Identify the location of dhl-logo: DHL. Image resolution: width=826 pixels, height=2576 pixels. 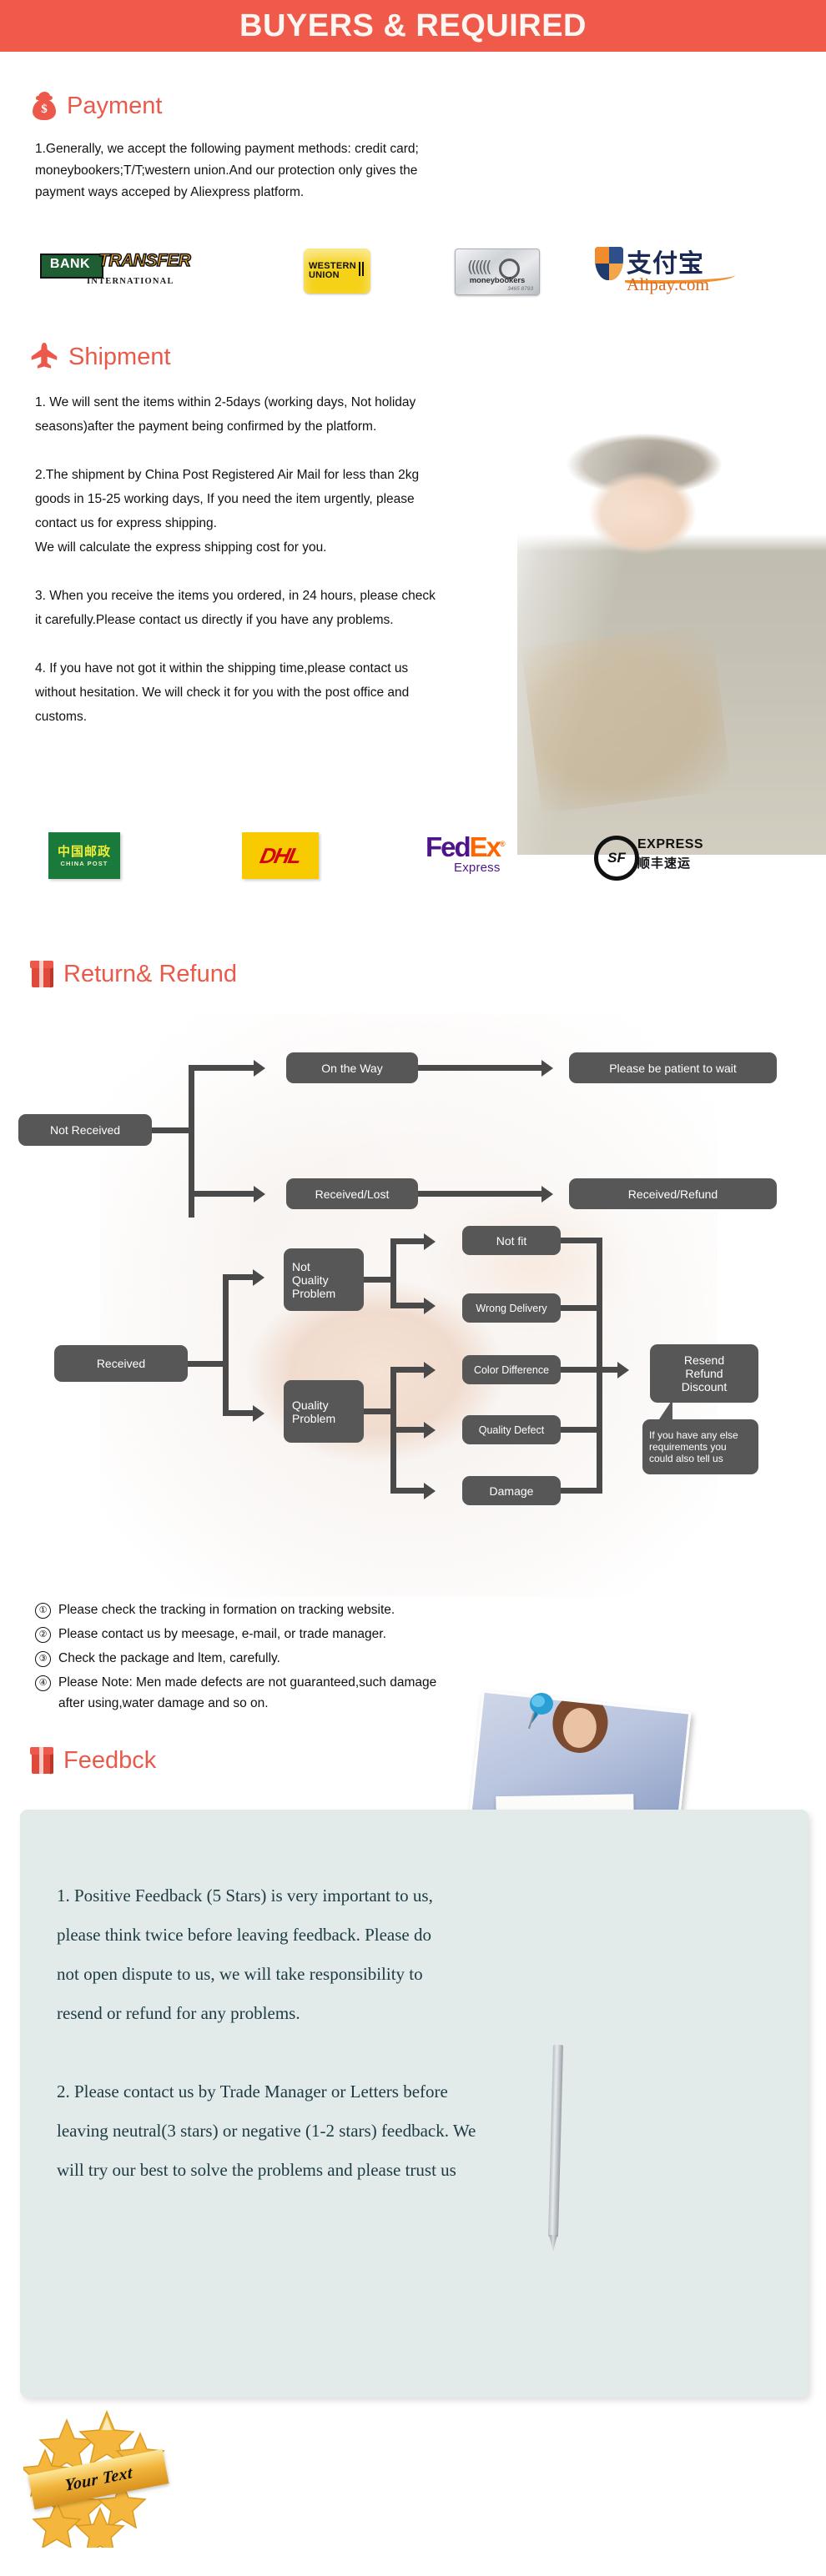
(280, 855).